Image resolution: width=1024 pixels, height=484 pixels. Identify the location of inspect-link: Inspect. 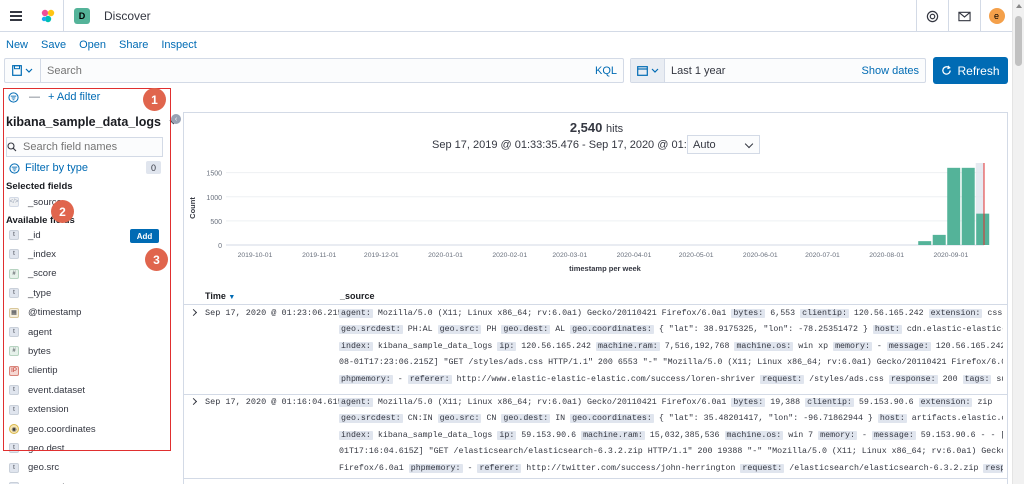
(178, 45).